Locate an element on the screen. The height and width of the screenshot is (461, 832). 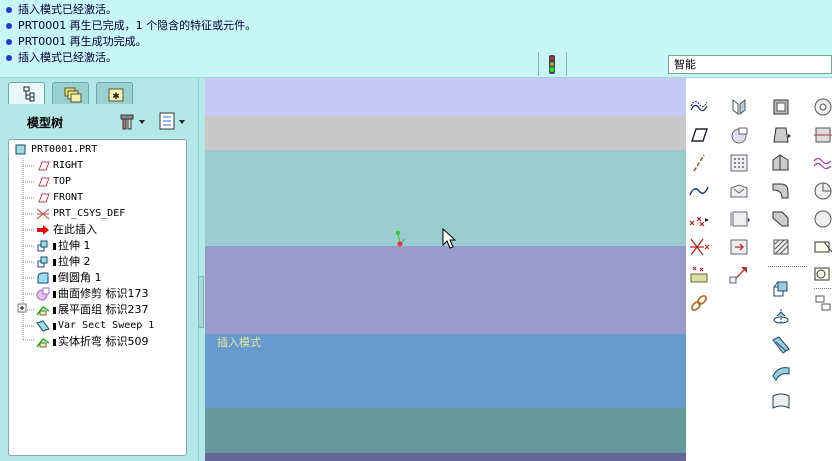
round-button is located at coordinates (781, 191).